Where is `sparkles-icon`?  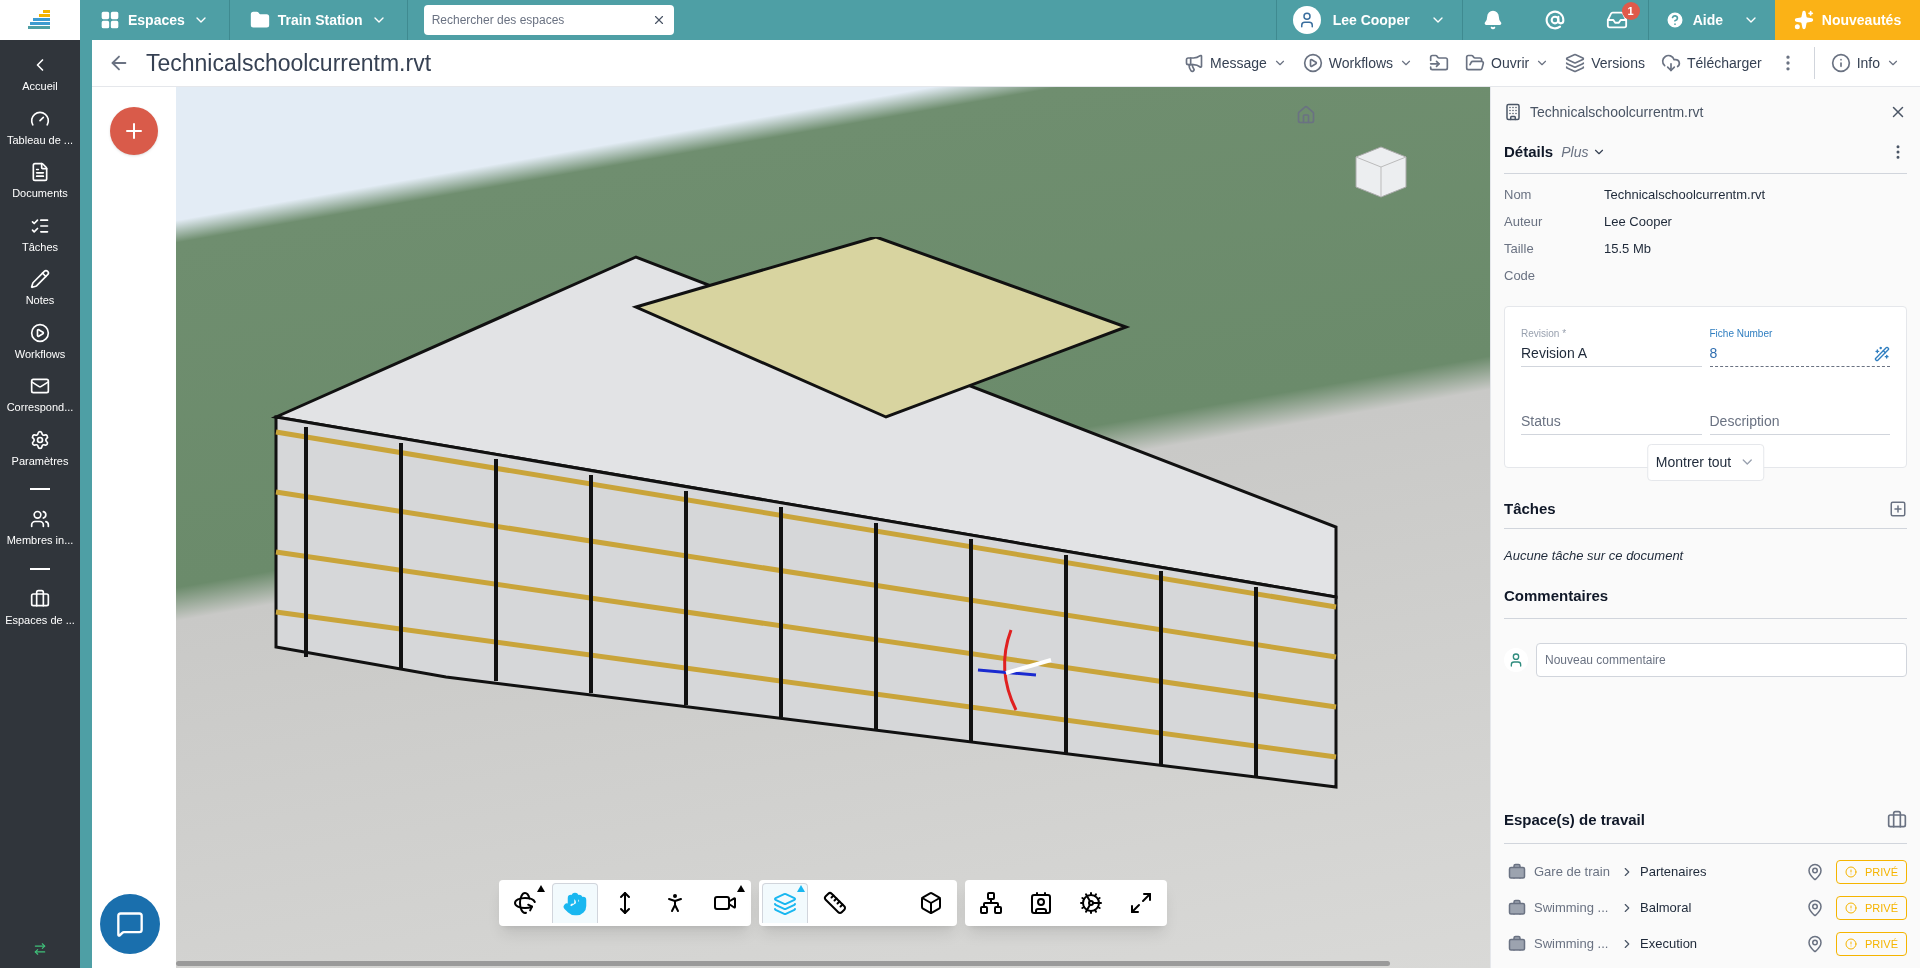
sparkles-icon is located at coordinates (1803, 20).